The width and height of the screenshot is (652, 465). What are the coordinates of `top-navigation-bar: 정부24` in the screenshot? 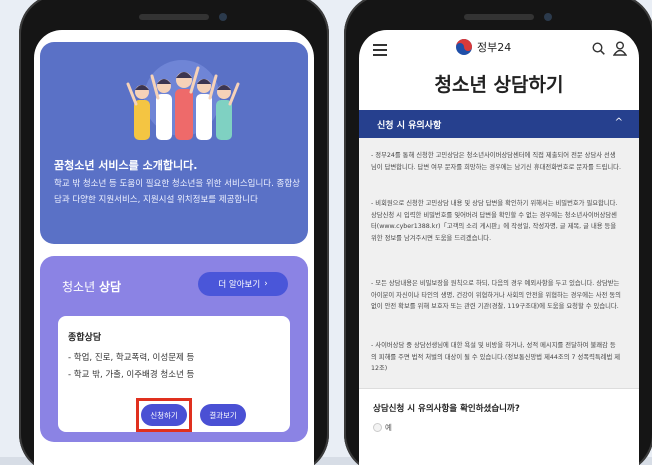 It's located at (499, 50).